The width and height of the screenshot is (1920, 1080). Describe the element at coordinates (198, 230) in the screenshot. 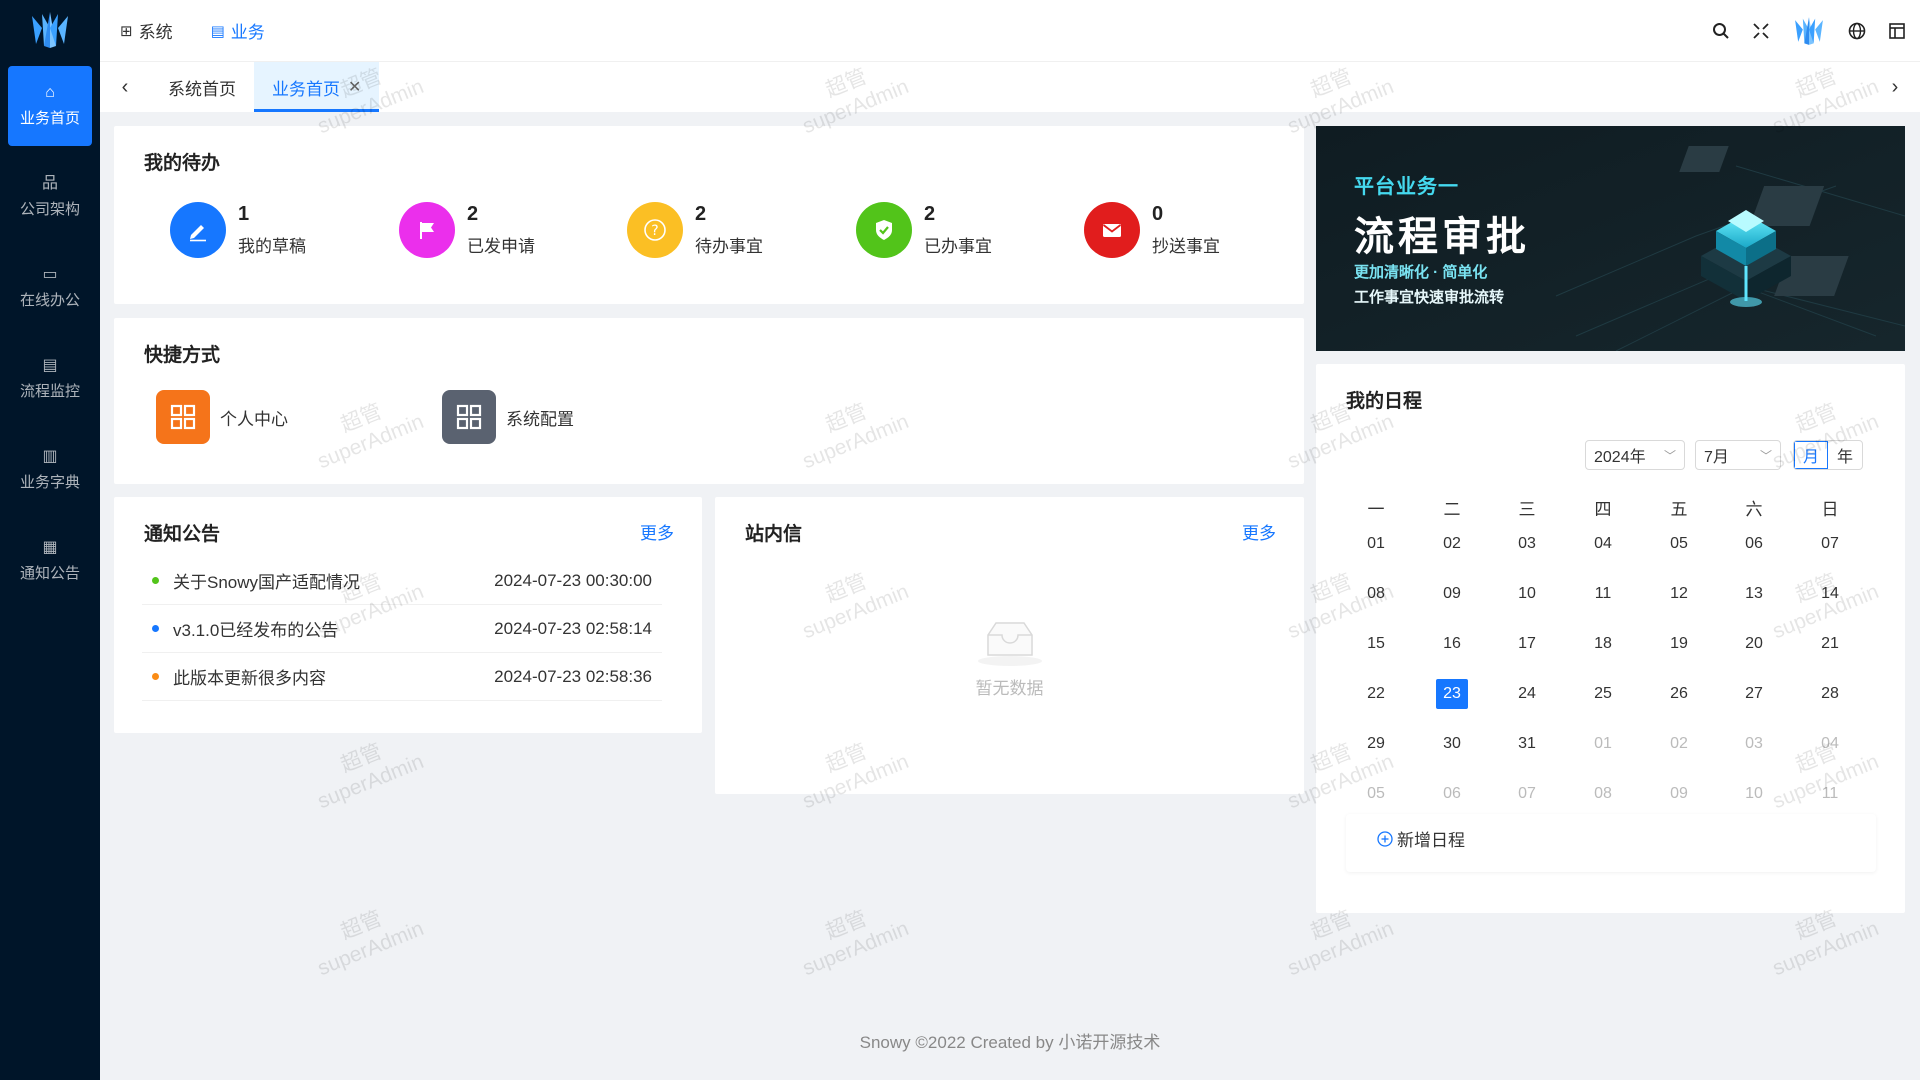

I see `edit-icon` at that location.